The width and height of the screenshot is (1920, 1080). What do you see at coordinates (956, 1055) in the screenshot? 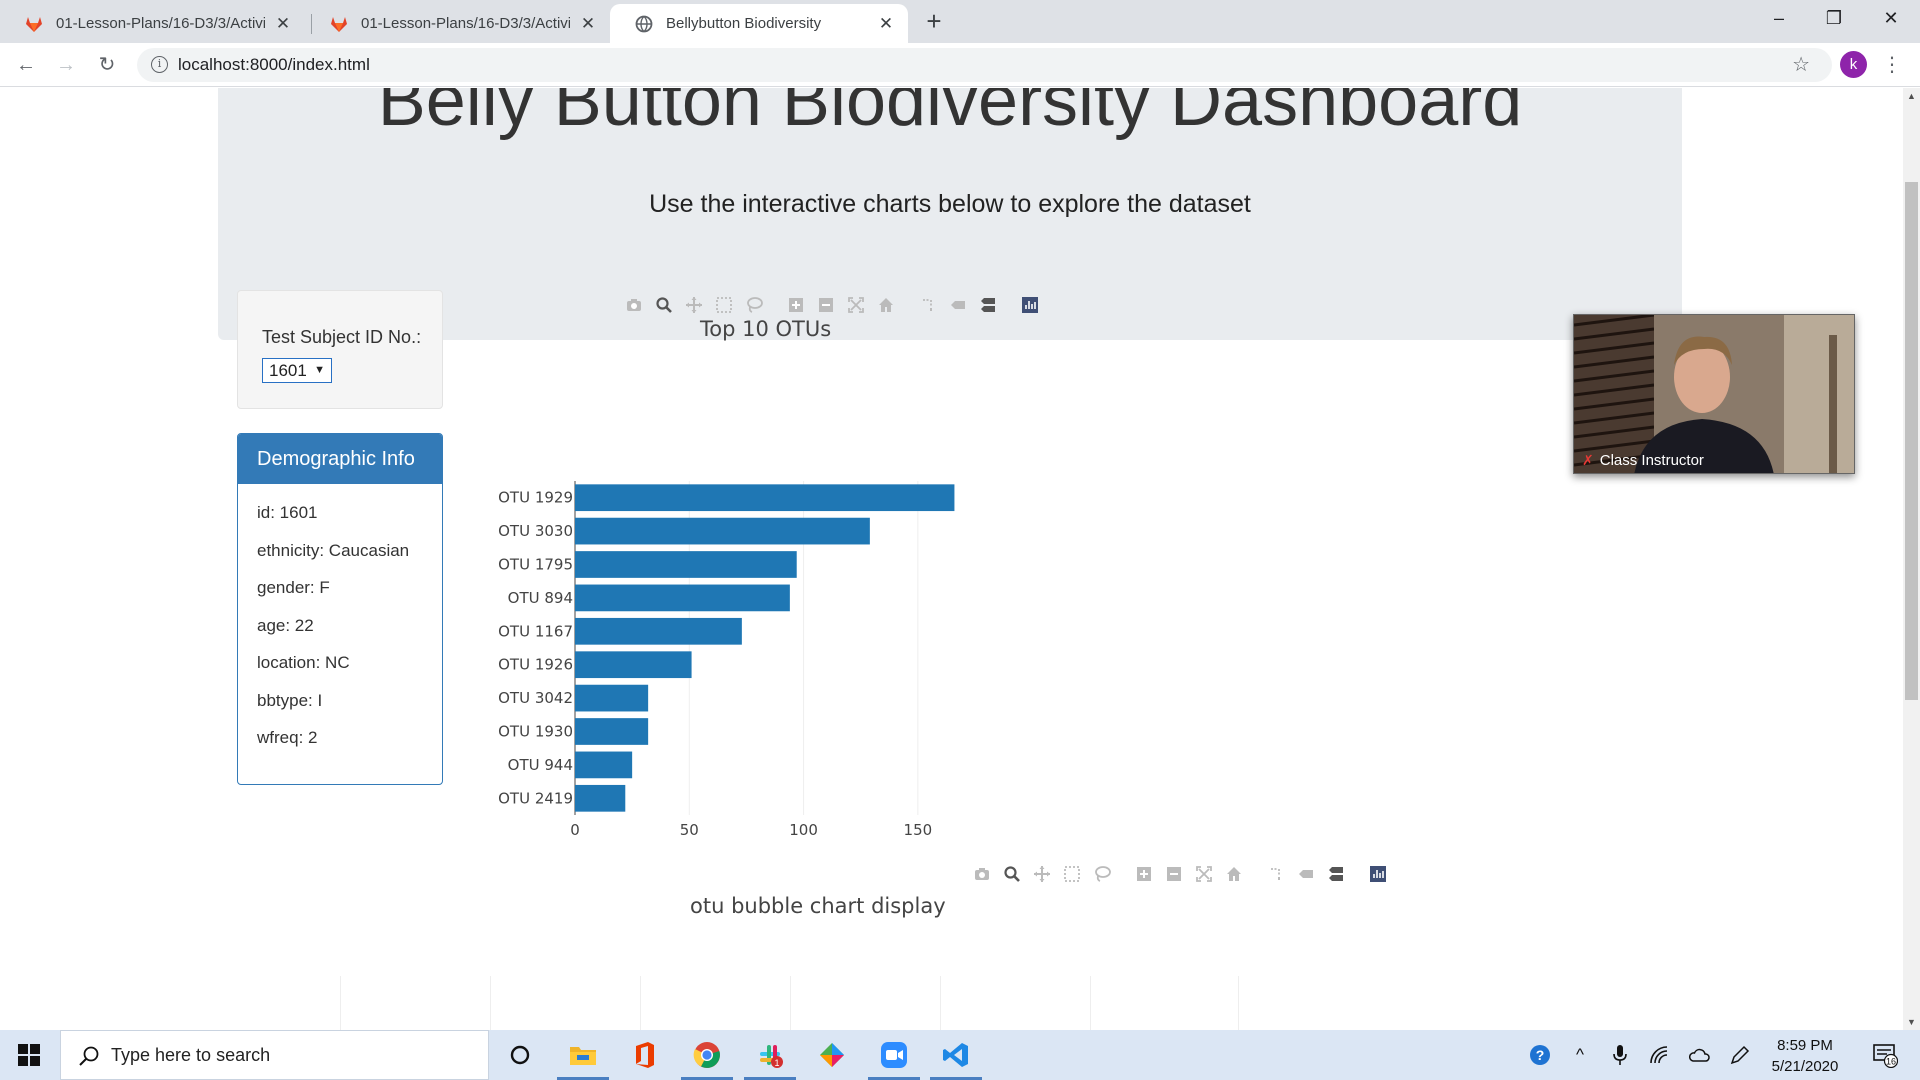
I see `vscode-icon` at bounding box center [956, 1055].